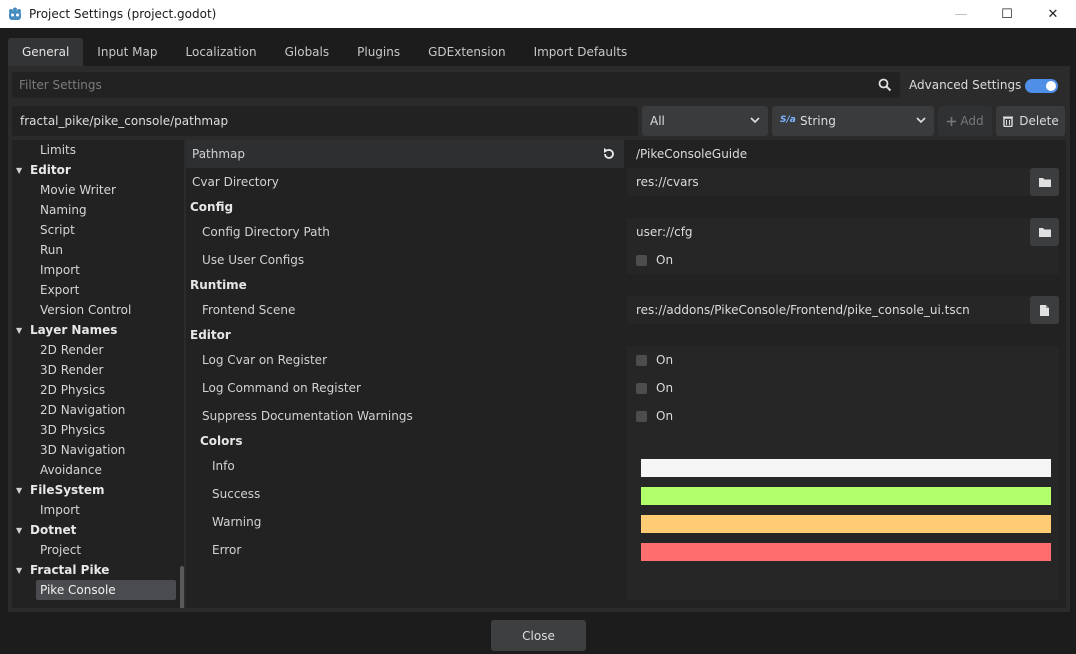 The height and width of the screenshot is (654, 1076). Describe the element at coordinates (58, 150) in the screenshot. I see `tree-item-label: Limits` at that location.